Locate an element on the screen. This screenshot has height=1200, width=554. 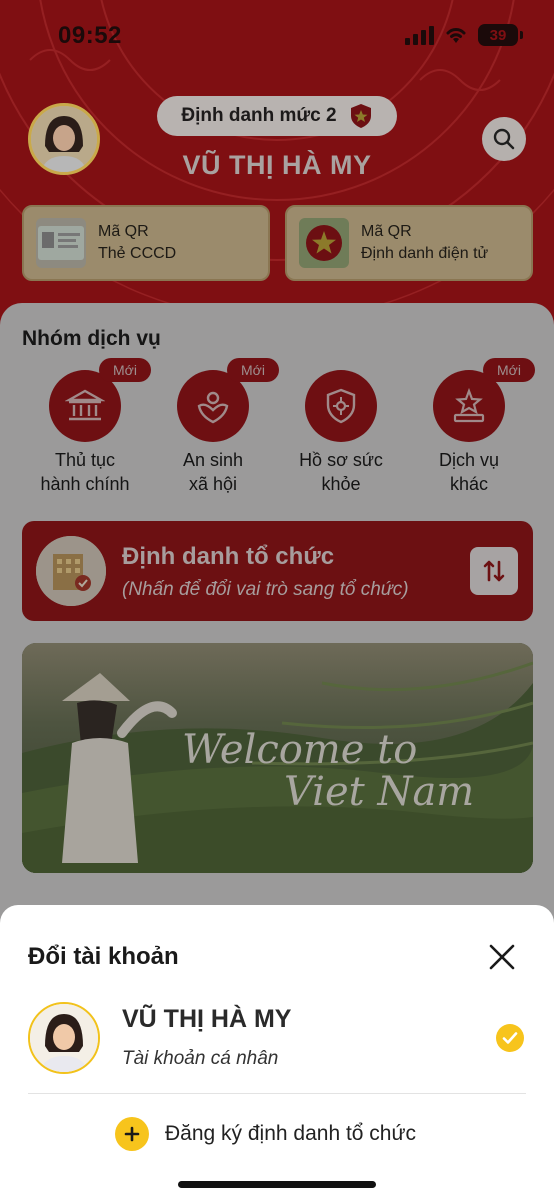
register-organization-button: Đăng ký định danh tổ chức is located at coordinates (265, 1134).